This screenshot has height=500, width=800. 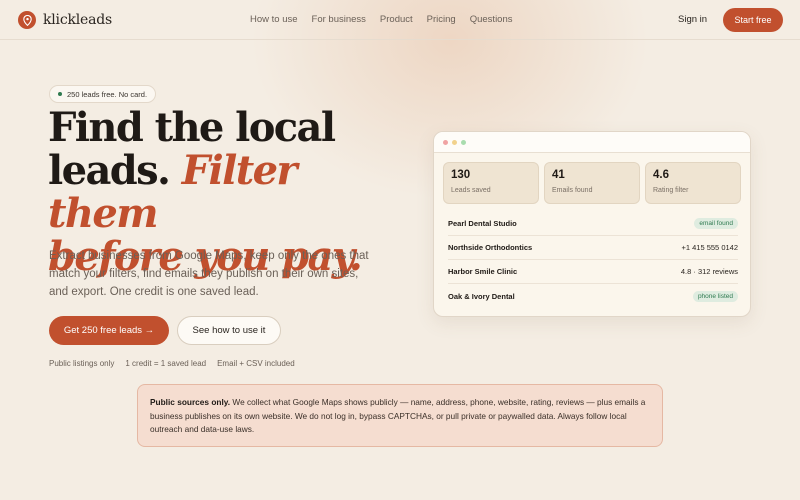 I want to click on pill-text: 250 leads free. No card., so click(x=107, y=94).